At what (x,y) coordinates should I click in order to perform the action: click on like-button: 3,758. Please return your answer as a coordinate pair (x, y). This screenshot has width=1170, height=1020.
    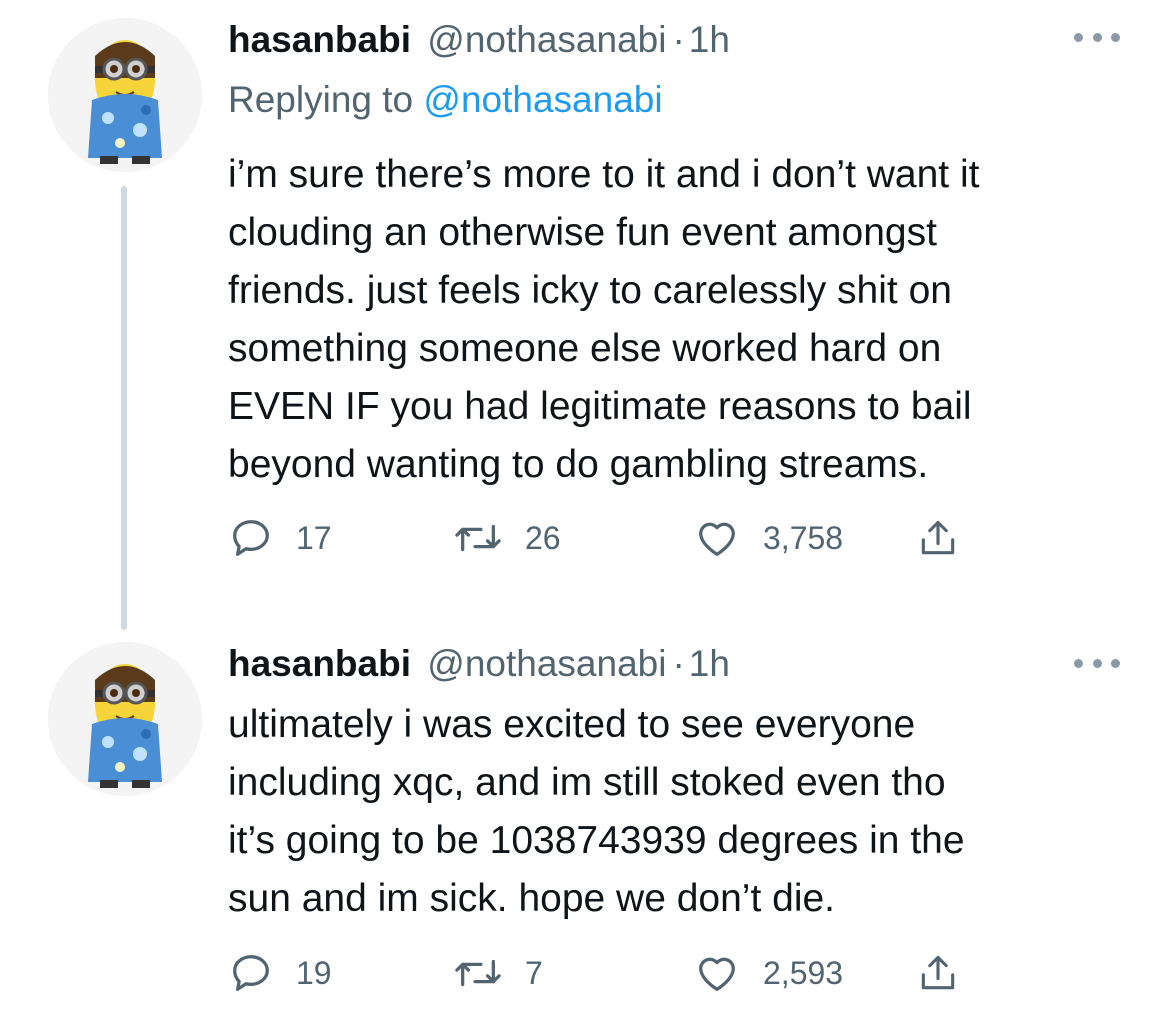
    Looking at the image, I should click on (768, 538).